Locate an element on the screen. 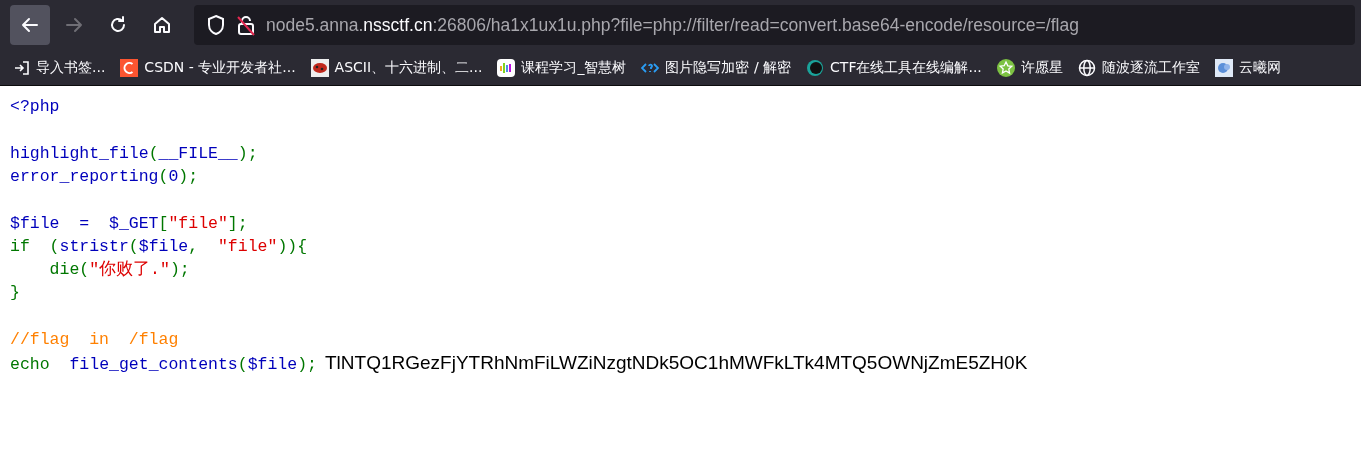  code-token: } is located at coordinates (15, 292).